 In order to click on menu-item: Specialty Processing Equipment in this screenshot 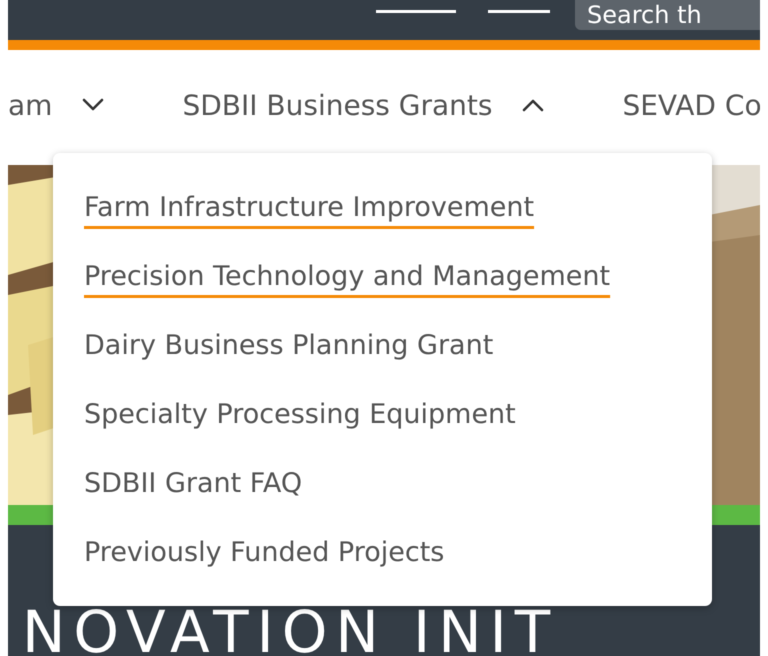, I will do `click(300, 428)`.